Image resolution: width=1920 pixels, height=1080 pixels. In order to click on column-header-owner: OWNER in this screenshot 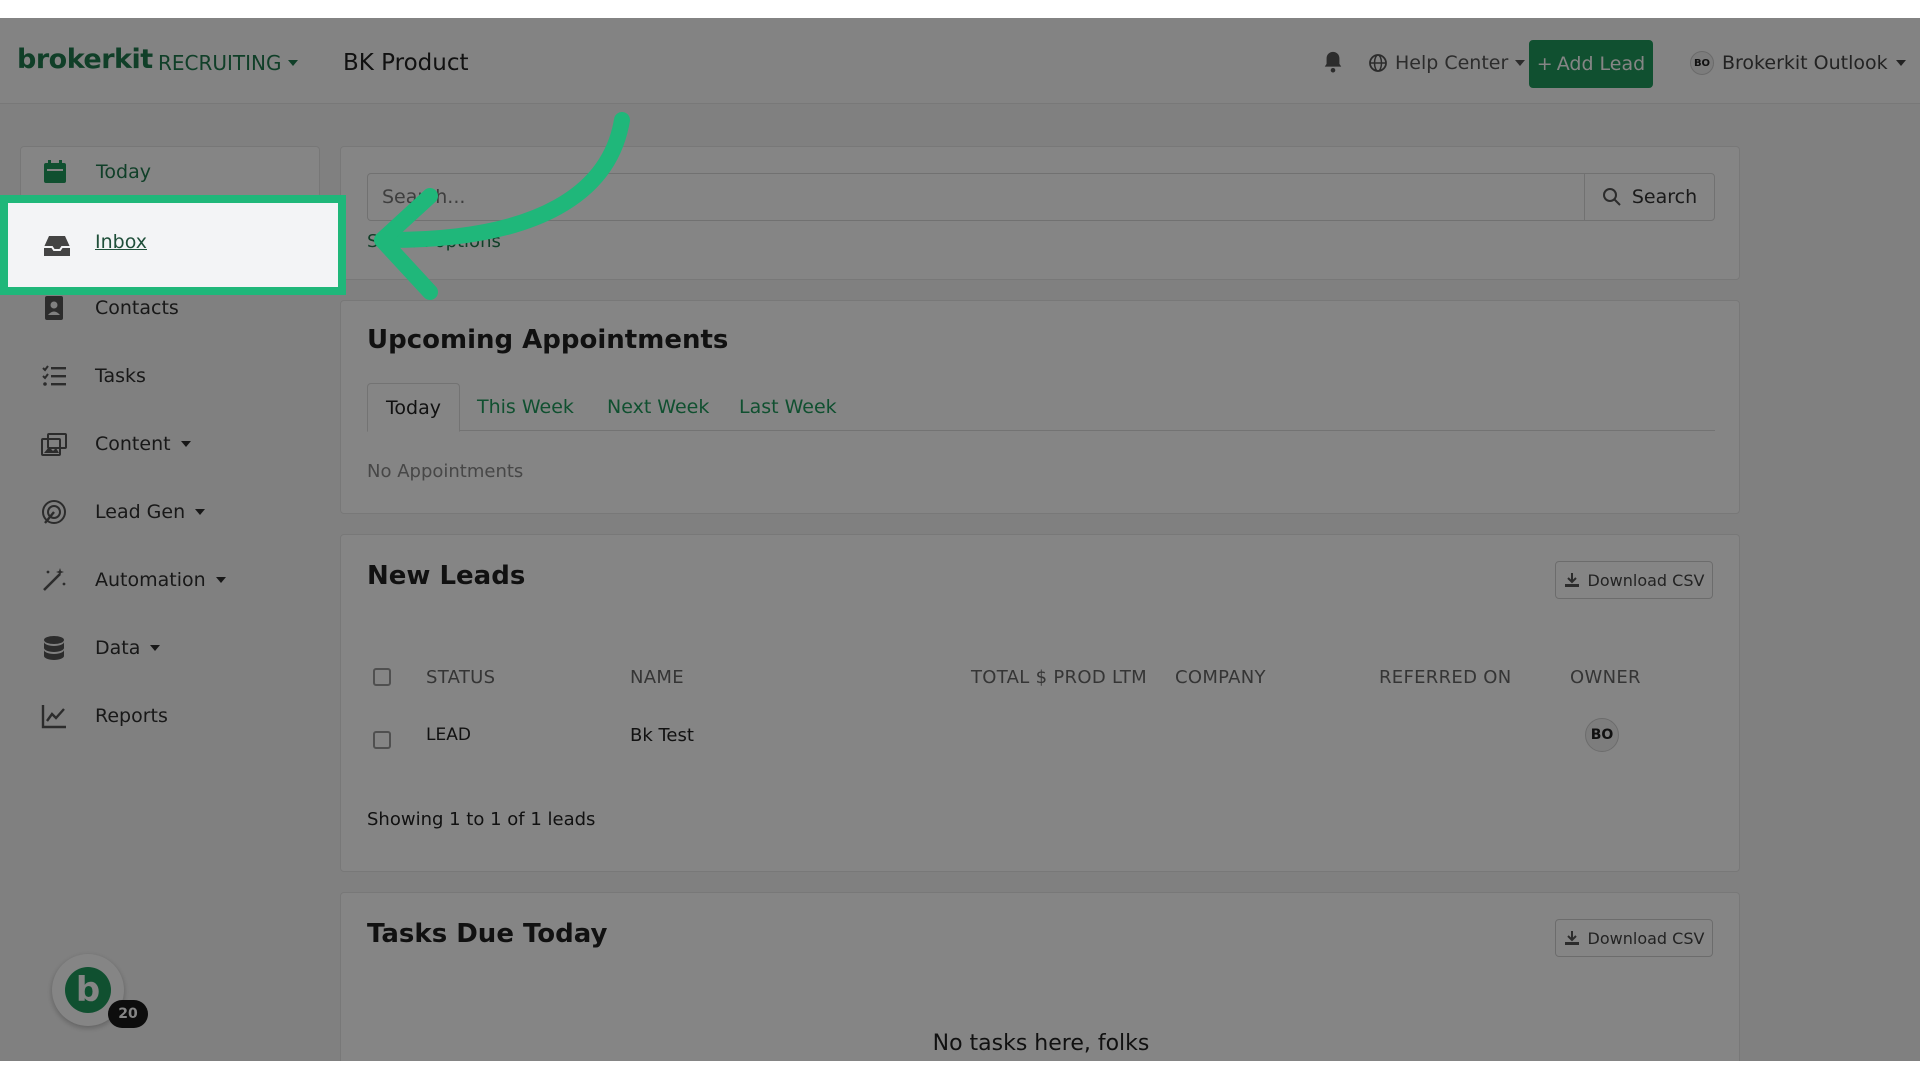, I will do `click(1605, 677)`.